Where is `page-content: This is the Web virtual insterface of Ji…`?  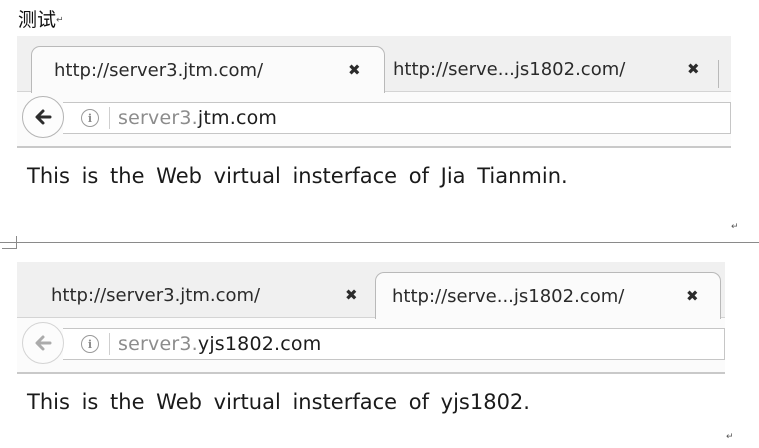
page-content: This is the Web virtual insterface of Ji… is located at coordinates (297, 176).